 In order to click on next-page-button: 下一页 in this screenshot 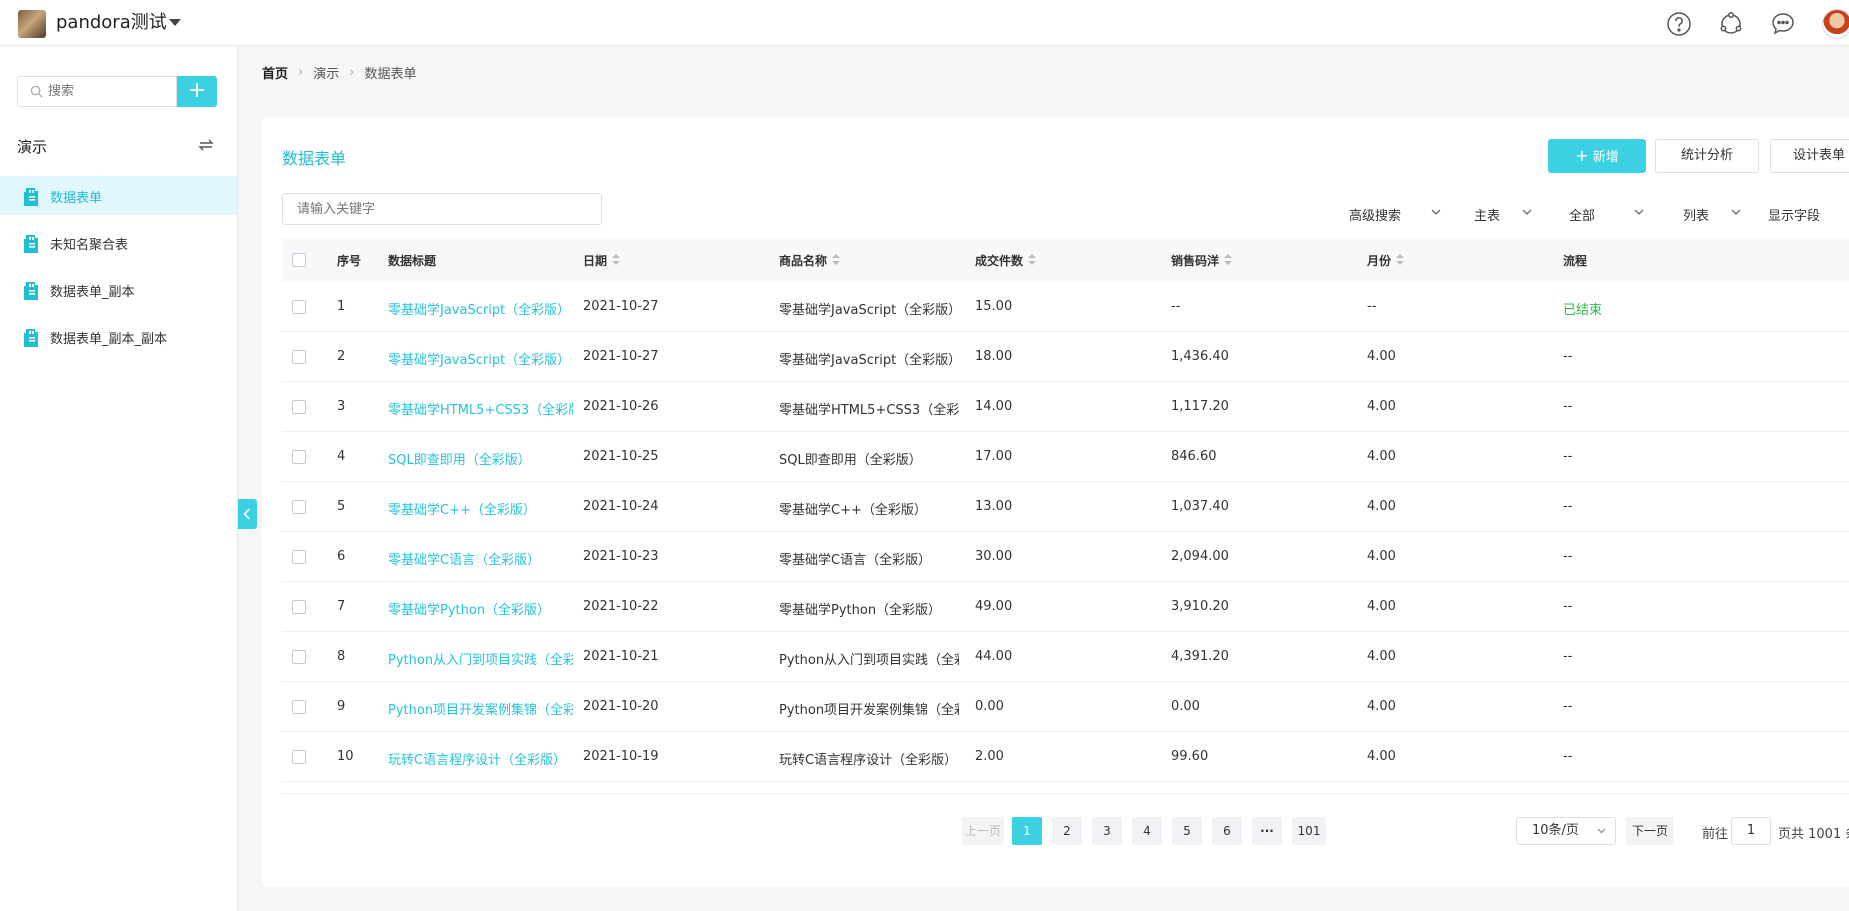, I will do `click(1650, 831)`.